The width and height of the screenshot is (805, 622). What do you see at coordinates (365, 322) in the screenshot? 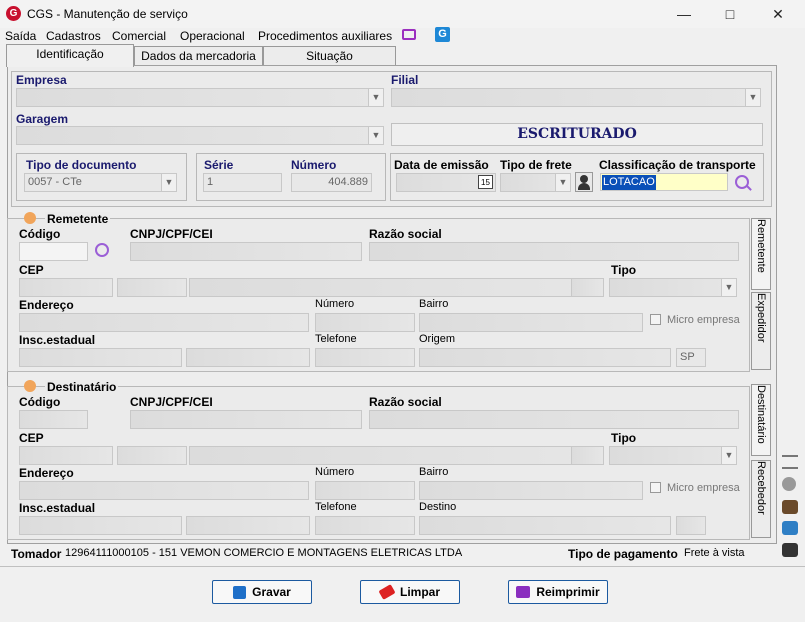
I see `remetente-numero-input` at bounding box center [365, 322].